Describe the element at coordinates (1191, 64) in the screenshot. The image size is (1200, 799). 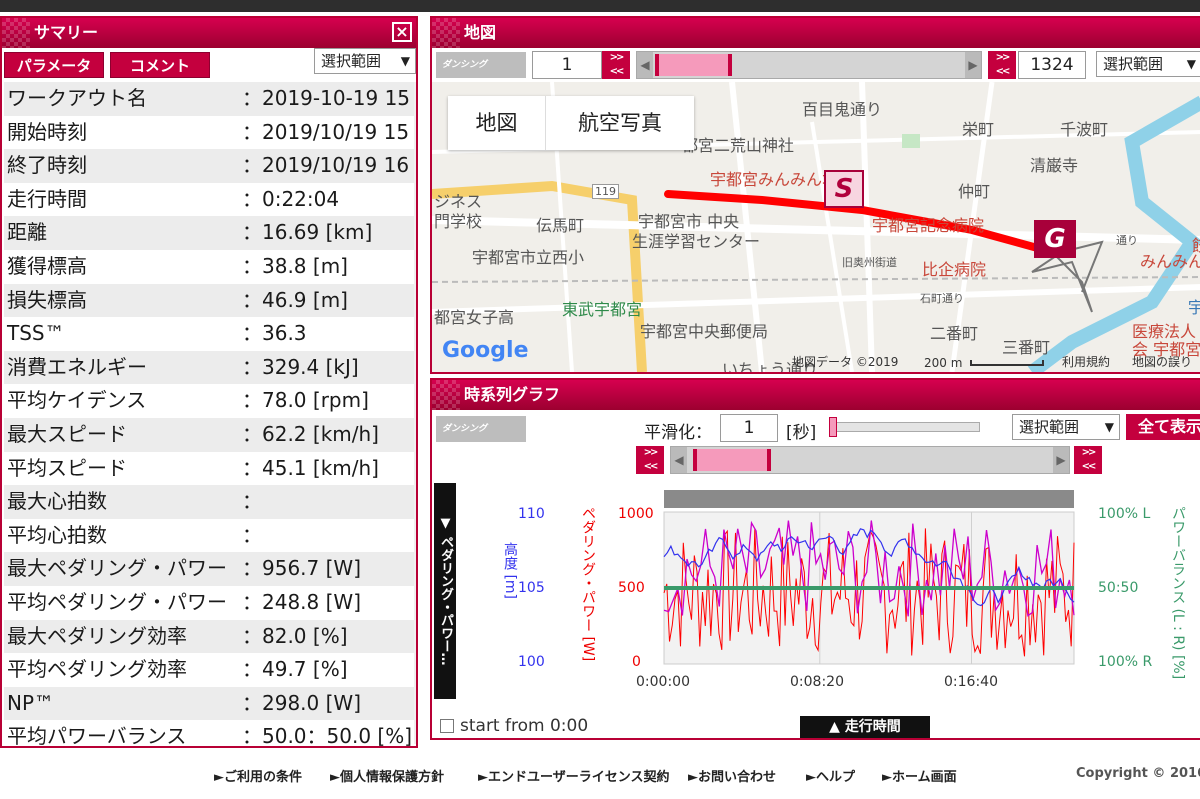
I see `chevron-down-icon: ▼` at that location.